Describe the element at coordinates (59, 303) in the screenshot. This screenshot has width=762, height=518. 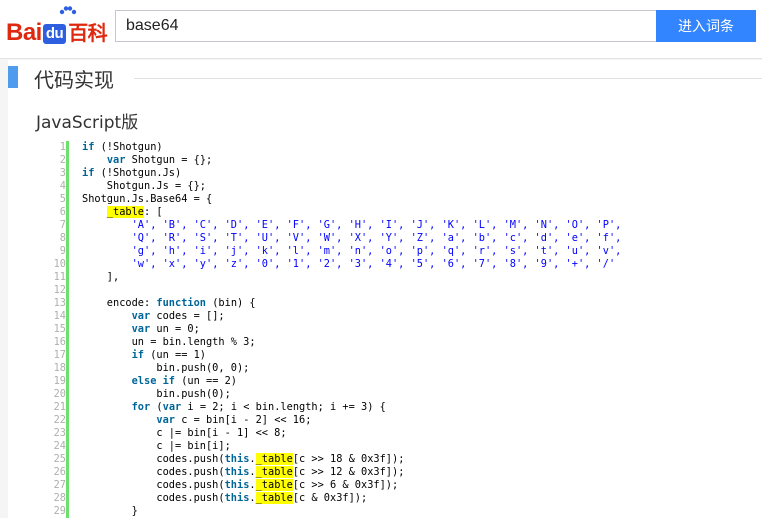
I see `line-number: 13` at that location.